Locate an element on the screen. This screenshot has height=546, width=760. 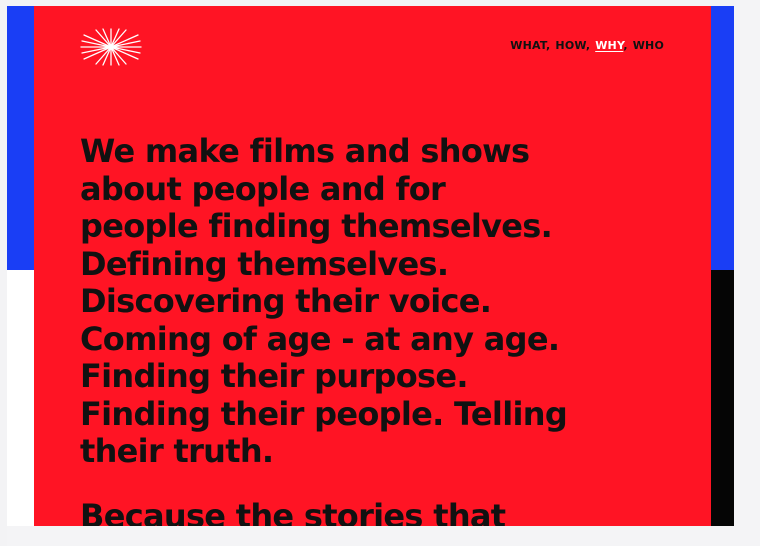
hero-line: Finding their people. Telling is located at coordinates (324, 413).